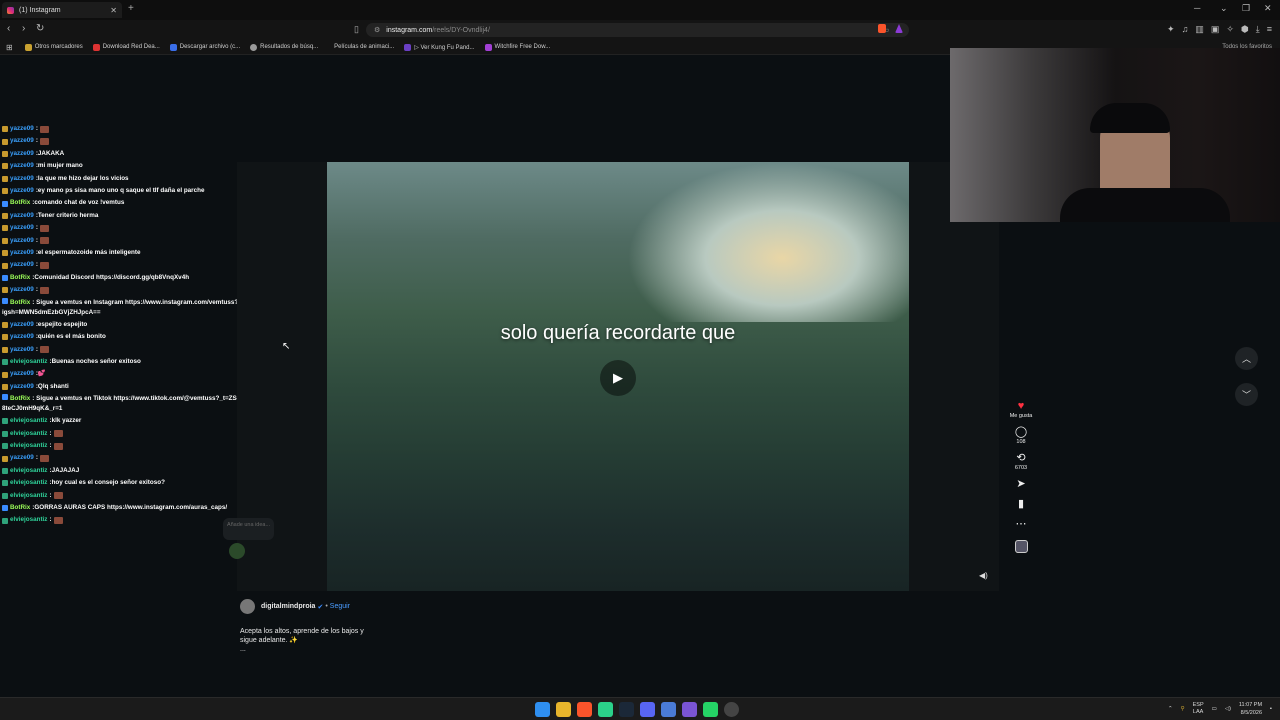  Describe the element at coordinates (1021, 524) in the screenshot. I see `more-button: ⋯` at that location.